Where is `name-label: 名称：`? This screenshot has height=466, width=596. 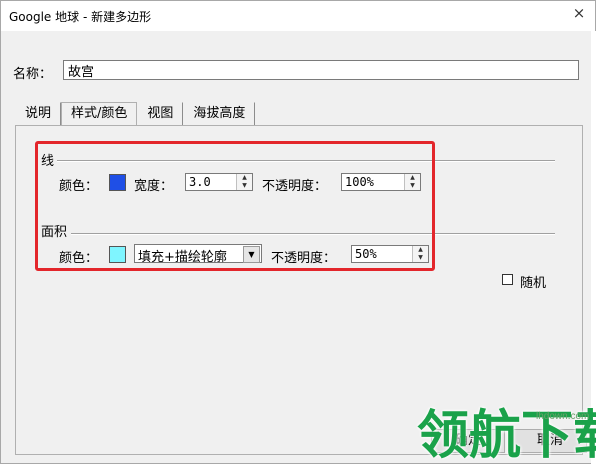
name-label: 名称： is located at coordinates (33, 74).